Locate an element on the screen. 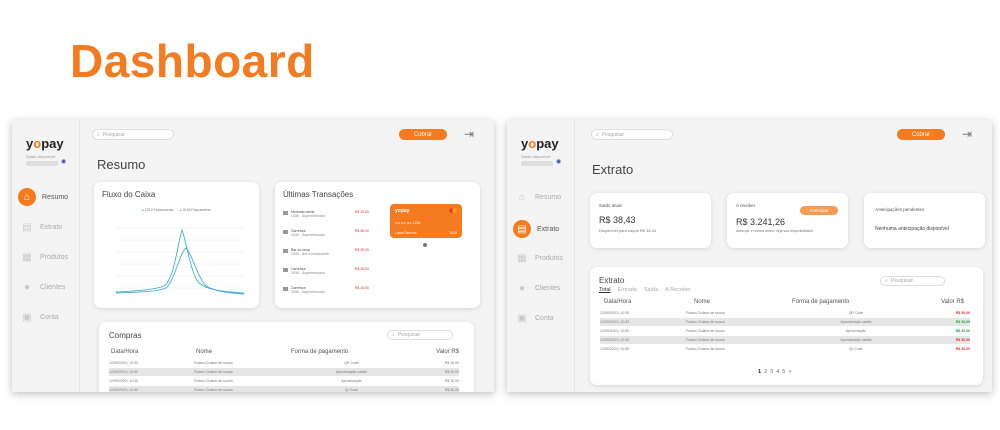  next-page-icon: » is located at coordinates (789, 372).